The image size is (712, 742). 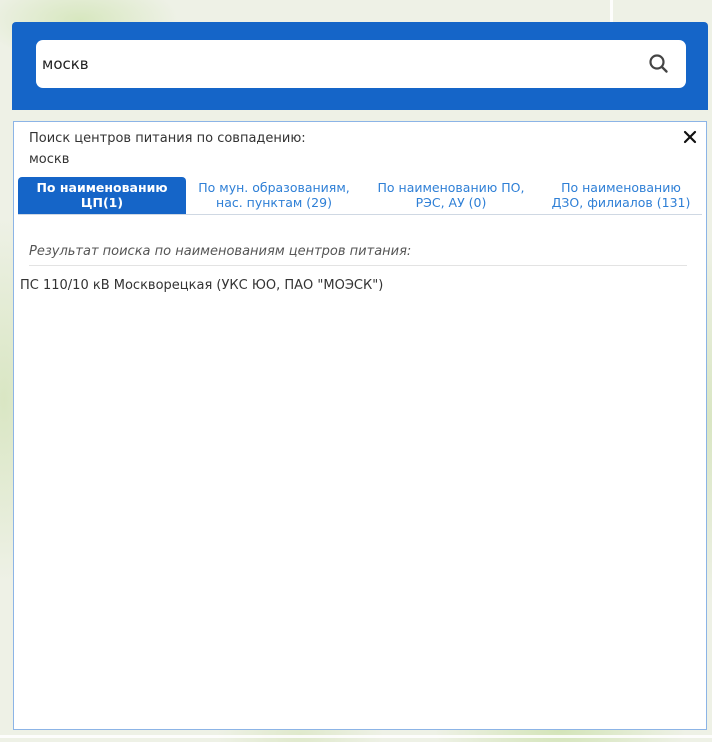 What do you see at coordinates (167, 138) in the screenshot?
I see `panel-title: Поиск центров питания по совпадению:` at bounding box center [167, 138].